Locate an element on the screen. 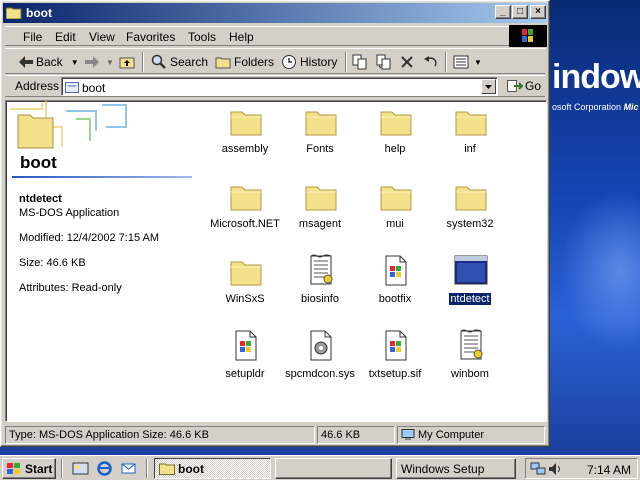 Image resolution: width=640 pixels, height=480 pixels. file-item-label: spcmdcon.sys is located at coordinates (320, 374).